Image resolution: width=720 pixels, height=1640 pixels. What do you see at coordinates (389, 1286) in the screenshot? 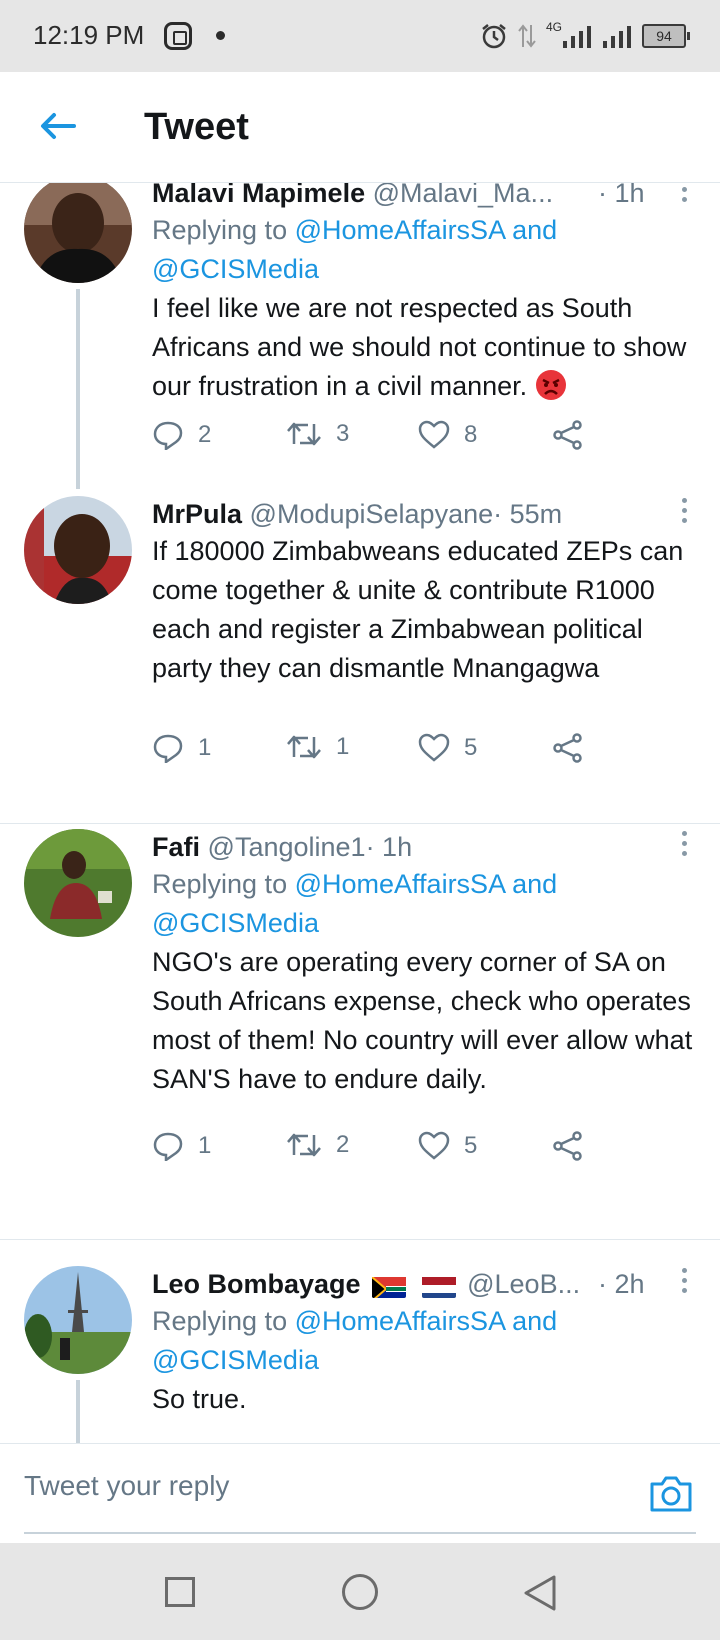
I see `south-africa-flag-icon` at bounding box center [389, 1286].